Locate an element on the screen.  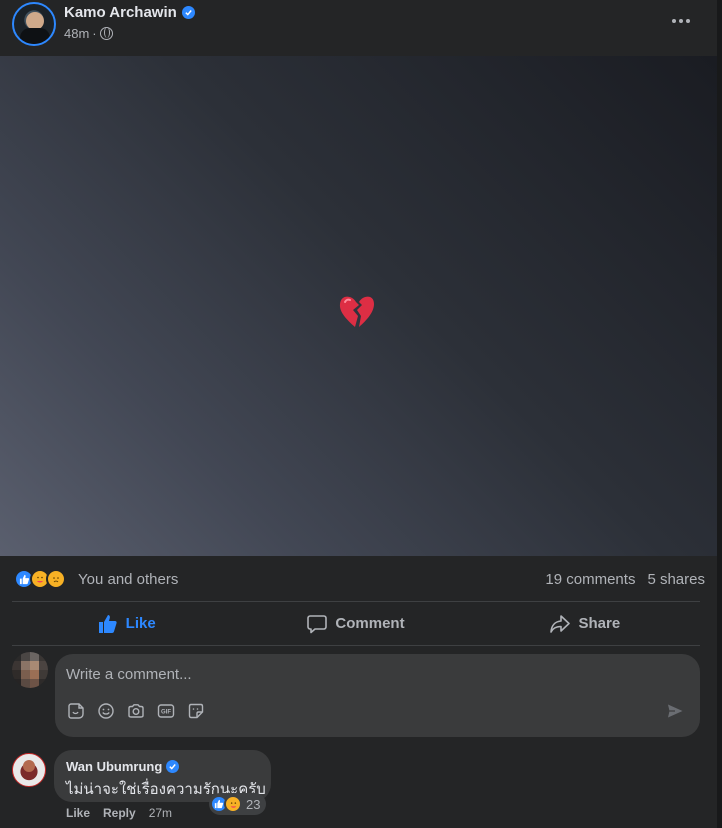
like-button: Like is located at coordinates (126, 623).